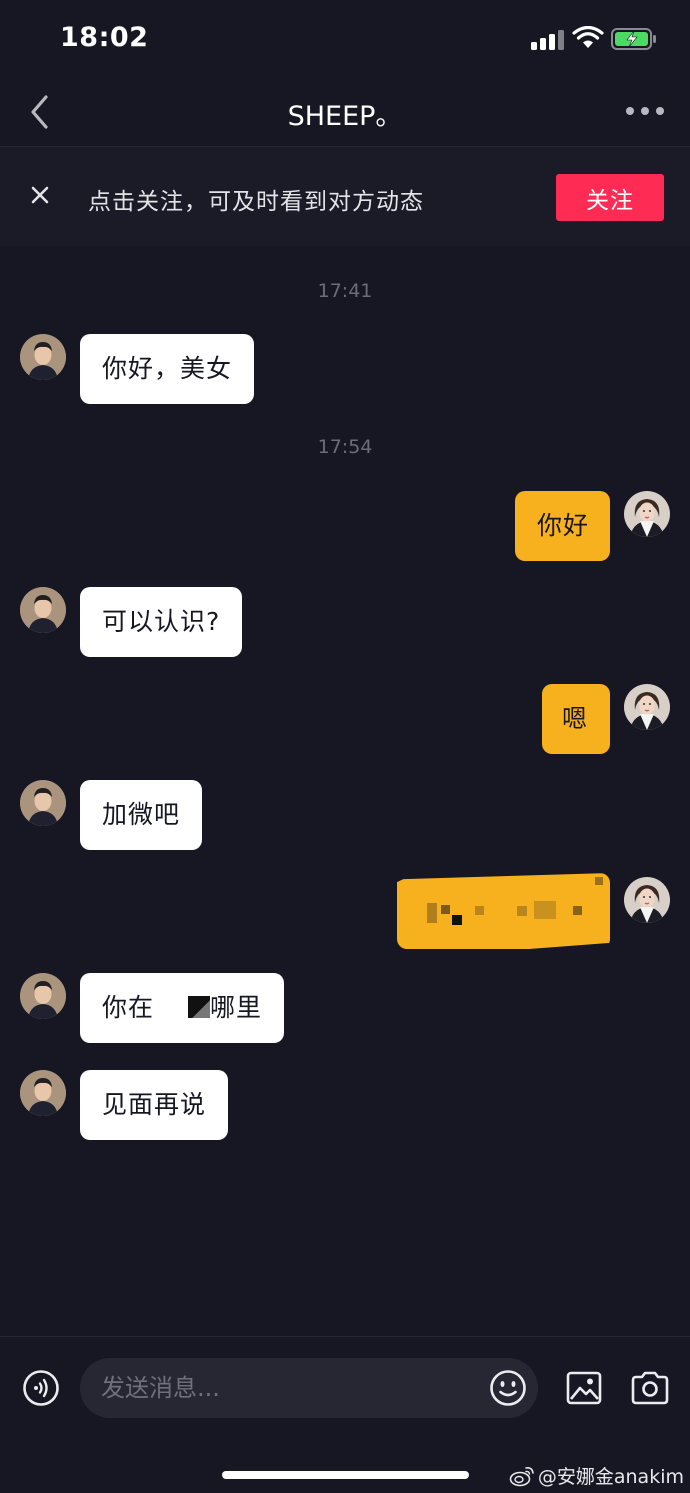 This screenshot has height=1493, width=690. I want to click on weibo-icon, so click(521, 1476).